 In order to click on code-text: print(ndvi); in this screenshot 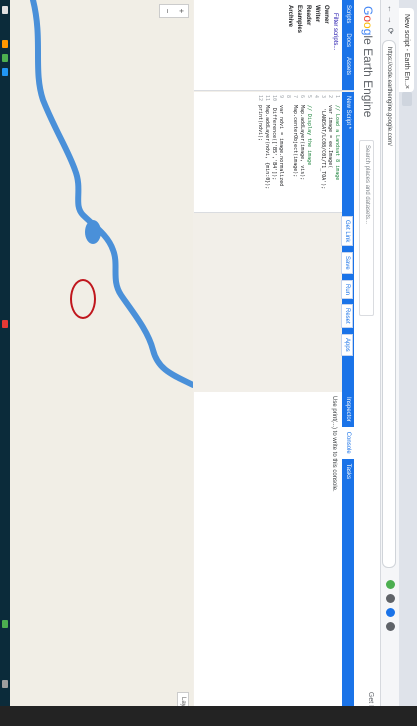, I will do `click(260, 123)`.